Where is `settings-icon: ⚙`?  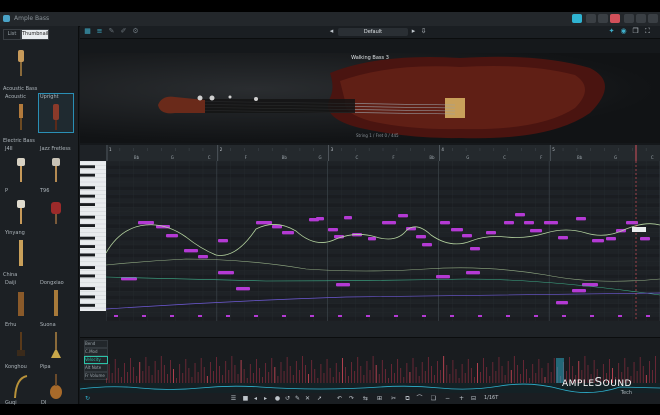
settings-icon: ⚙ is located at coordinates (135, 31).